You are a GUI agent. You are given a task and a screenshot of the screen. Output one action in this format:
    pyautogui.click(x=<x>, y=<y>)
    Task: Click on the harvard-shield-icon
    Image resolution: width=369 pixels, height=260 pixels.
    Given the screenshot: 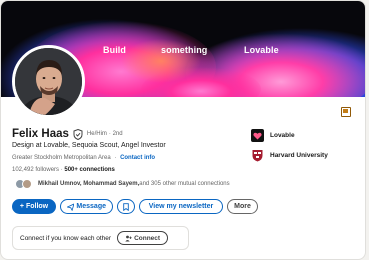 What is the action you would take?
    pyautogui.click(x=257, y=155)
    